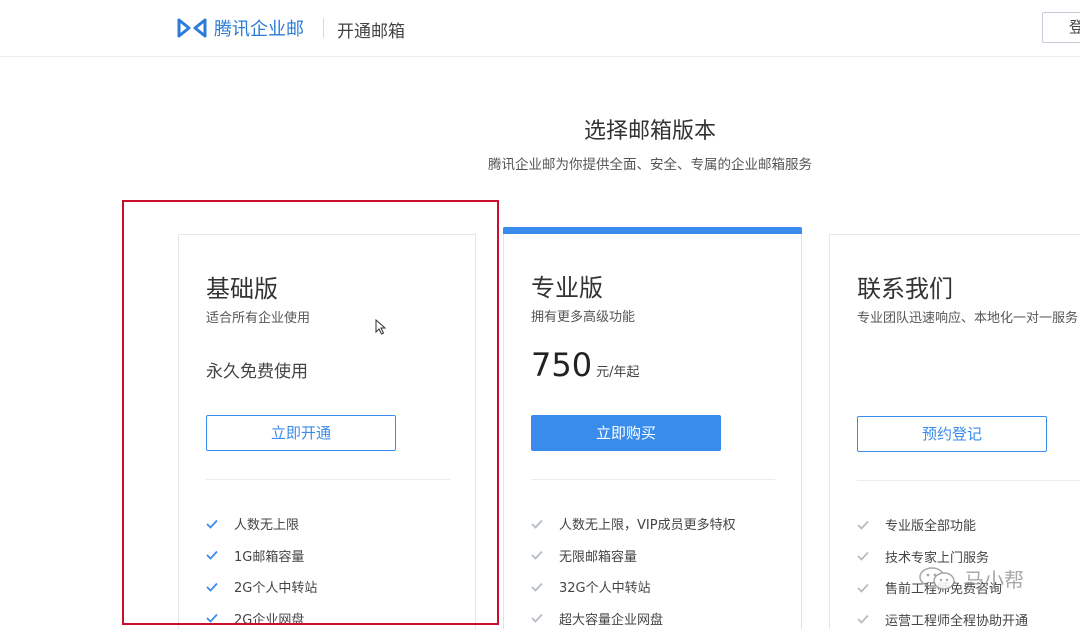 This screenshot has width=1080, height=629. Describe the element at coordinates (598, 557) in the screenshot. I see `feature-label: 无限邮箱容量` at that location.